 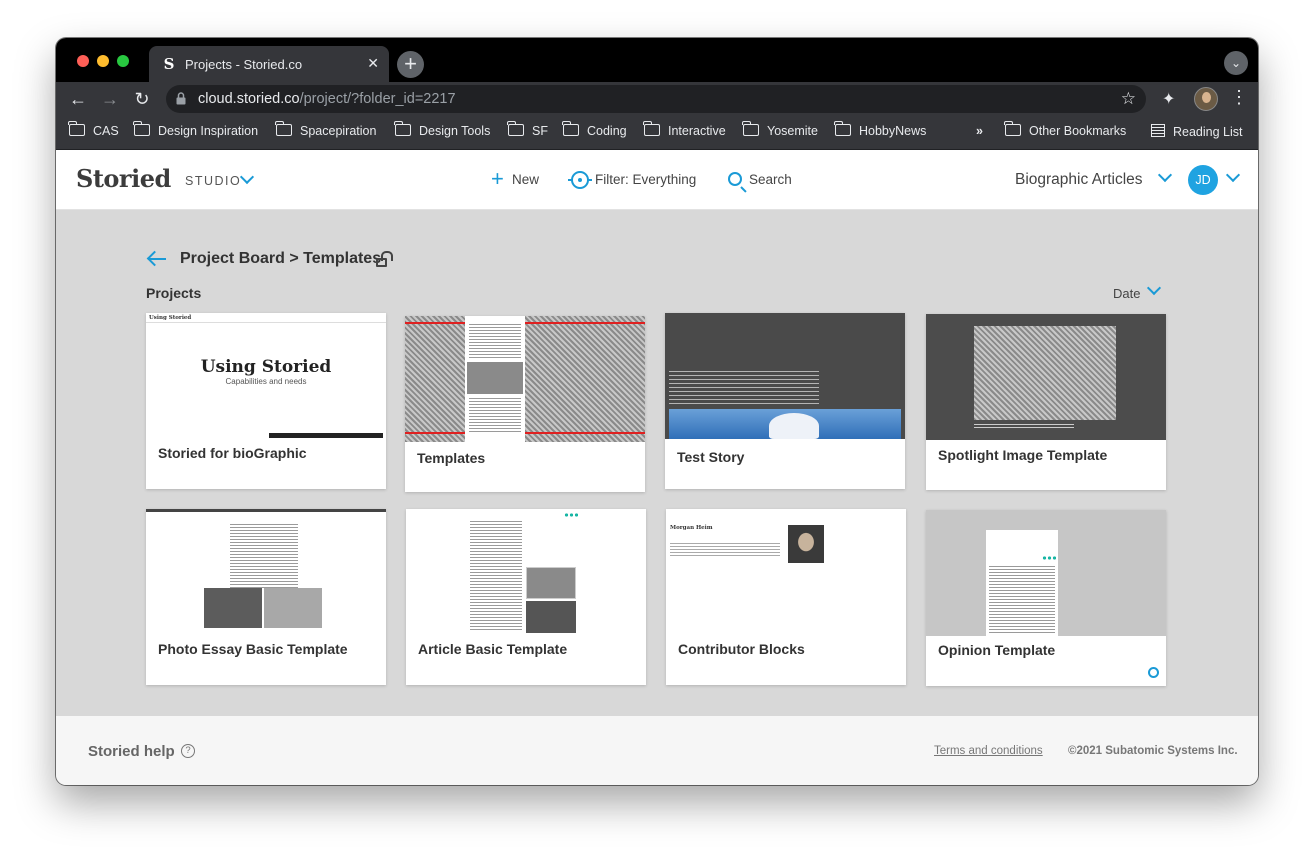 What do you see at coordinates (325, 129) in the screenshot?
I see `bookmark-item: Spacepiration` at bounding box center [325, 129].